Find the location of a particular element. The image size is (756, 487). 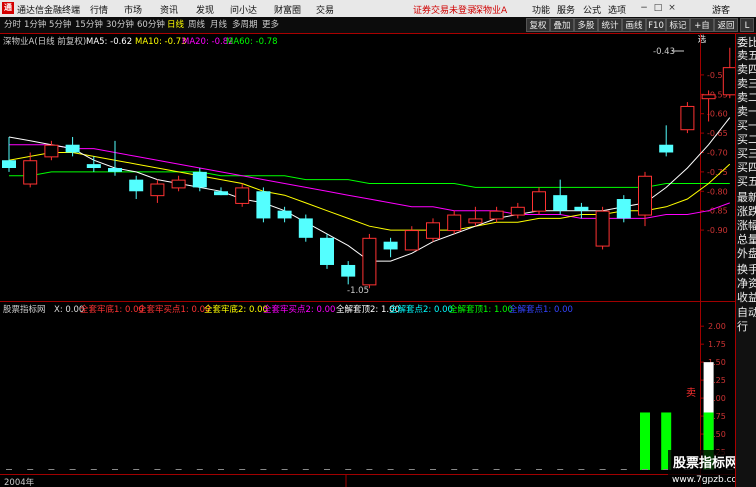

add-watchlist-button: +自选 is located at coordinates (702, 31).